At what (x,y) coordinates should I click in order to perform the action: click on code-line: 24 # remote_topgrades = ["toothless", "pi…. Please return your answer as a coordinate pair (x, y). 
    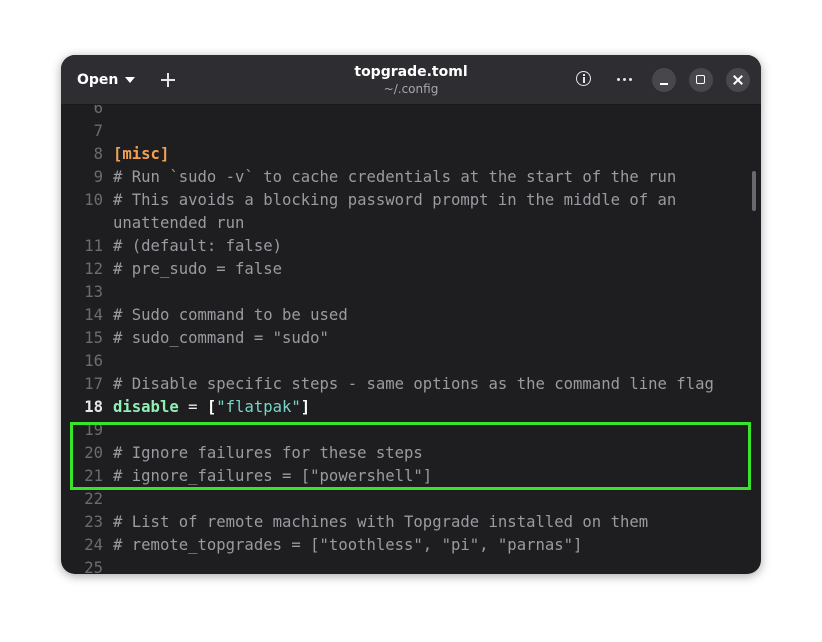
    Looking at the image, I should click on (406, 545).